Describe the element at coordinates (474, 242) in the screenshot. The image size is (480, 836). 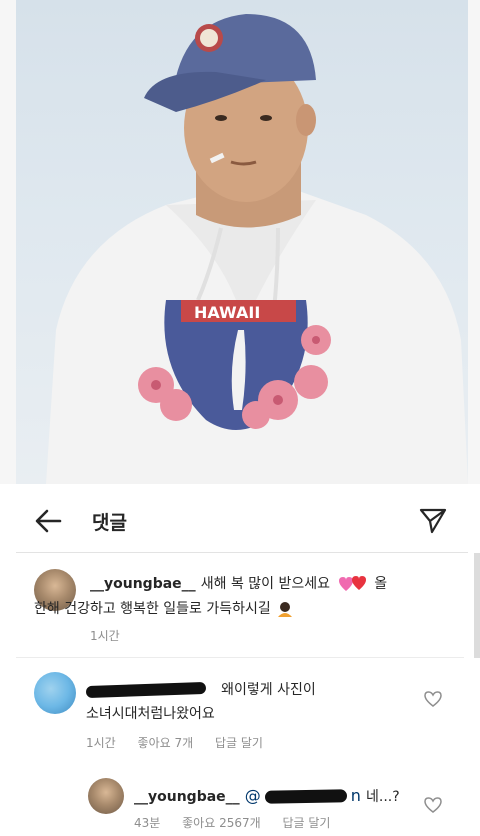
I see `next-image-edge` at that location.